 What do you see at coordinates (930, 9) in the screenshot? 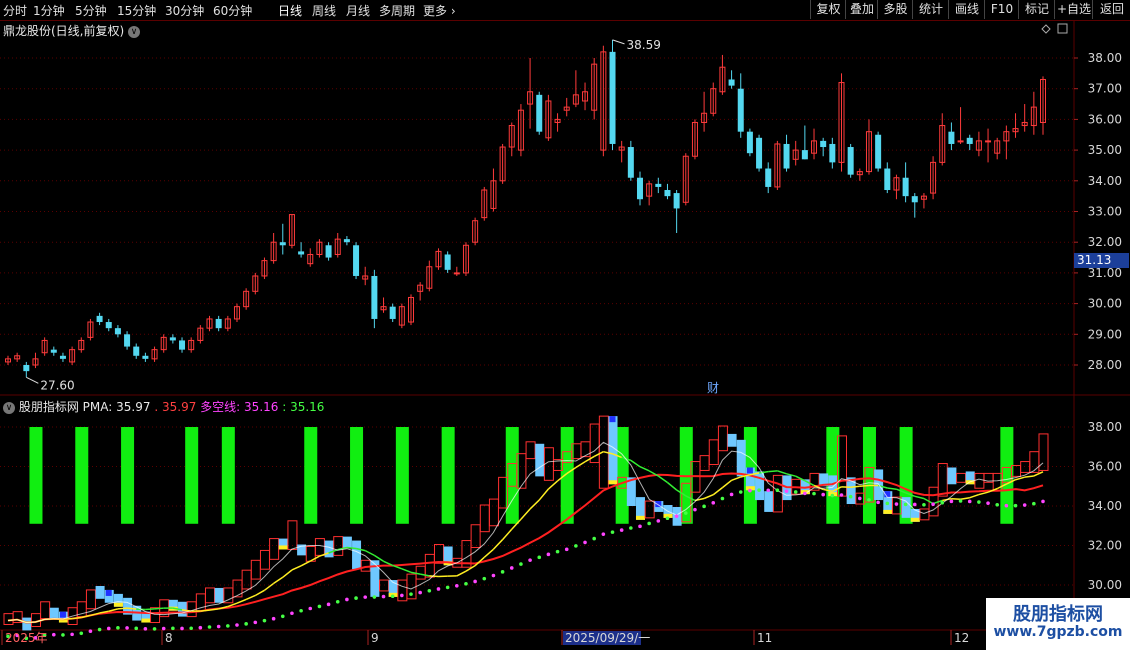
I see `toolbar-button-3: 统计` at bounding box center [930, 9].